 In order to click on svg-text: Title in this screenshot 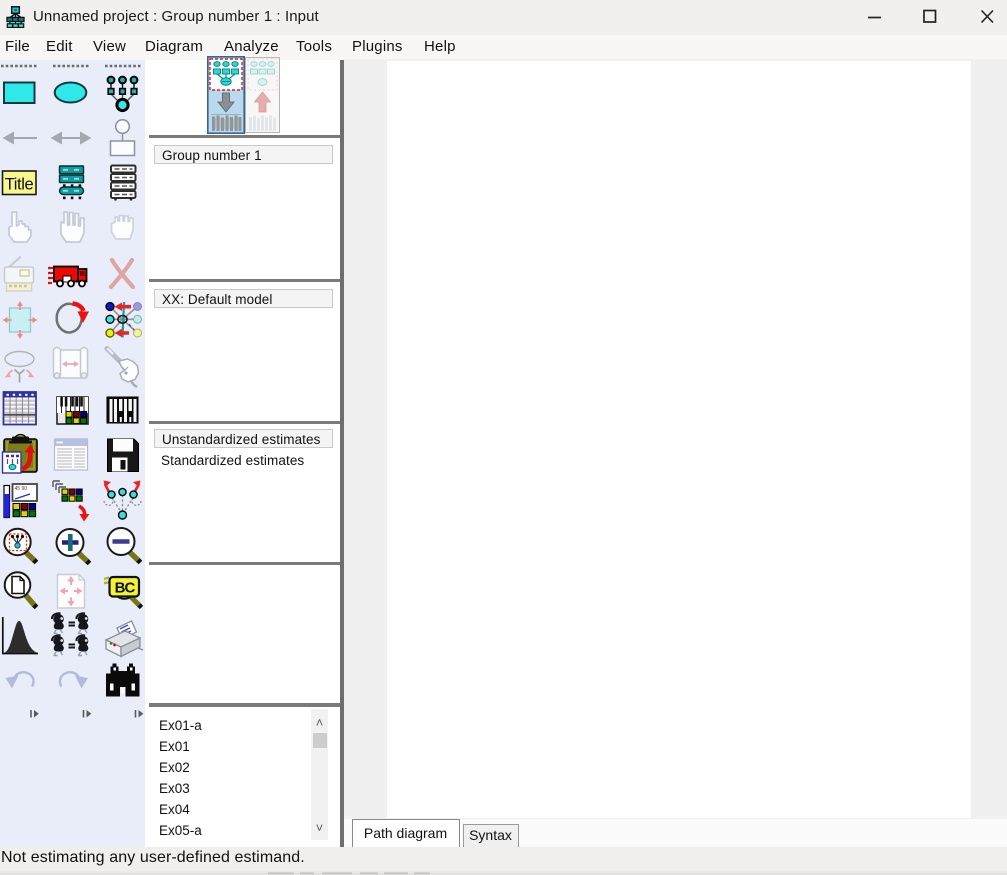, I will do `click(19, 185)`.